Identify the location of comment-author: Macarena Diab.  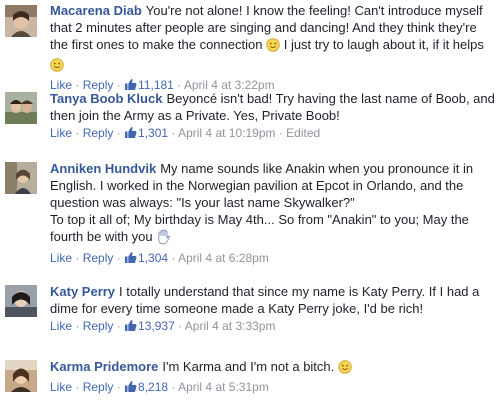
(96, 10).